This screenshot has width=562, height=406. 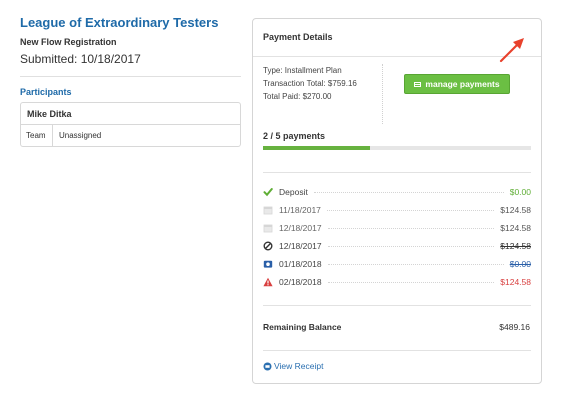 I want to click on schedule-divider, so click(x=397, y=305).